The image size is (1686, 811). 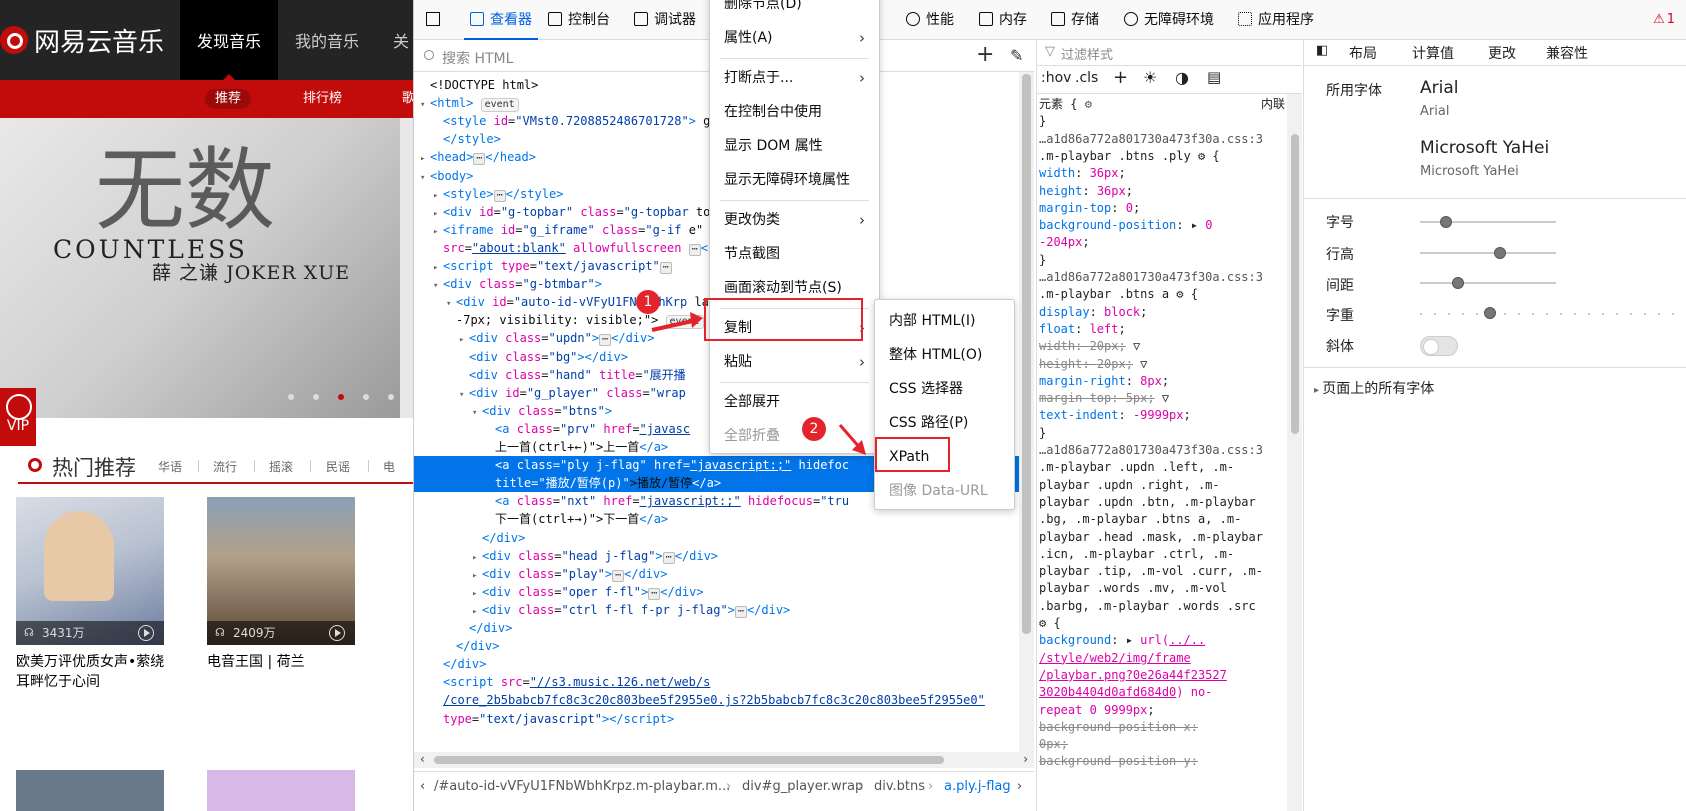 What do you see at coordinates (1363, 53) in the screenshot?
I see `tab-layout: 布局` at bounding box center [1363, 53].